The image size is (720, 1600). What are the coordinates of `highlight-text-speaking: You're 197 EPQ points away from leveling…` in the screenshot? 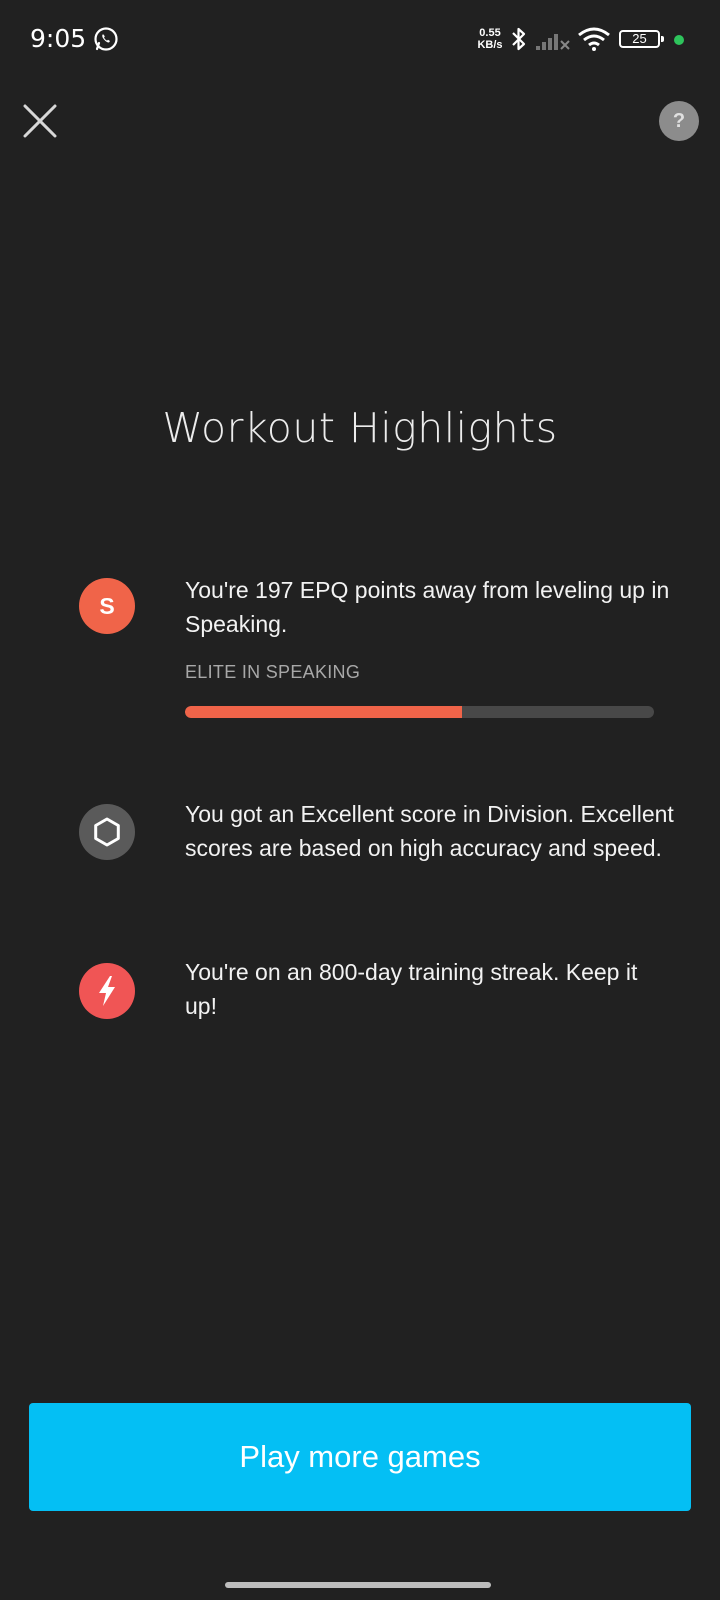 It's located at (427, 607).